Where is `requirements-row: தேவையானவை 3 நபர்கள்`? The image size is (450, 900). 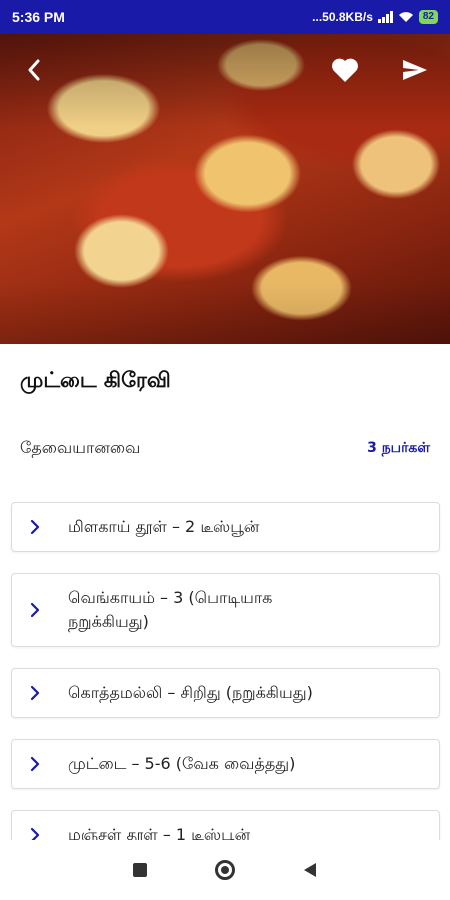 requirements-row: தேவையானவை 3 நபர்கள் is located at coordinates (225, 448).